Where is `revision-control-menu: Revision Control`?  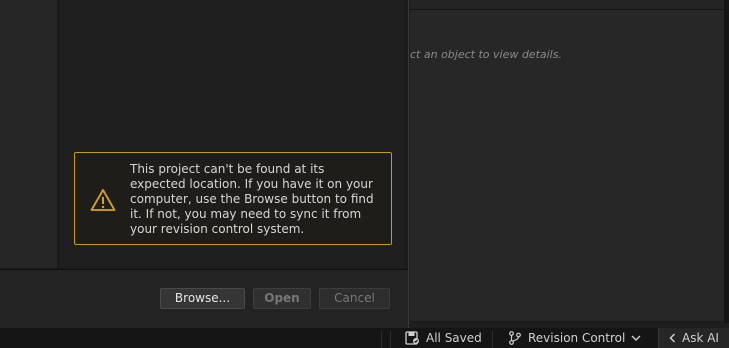
revision-control-menu: Revision Control is located at coordinates (574, 338).